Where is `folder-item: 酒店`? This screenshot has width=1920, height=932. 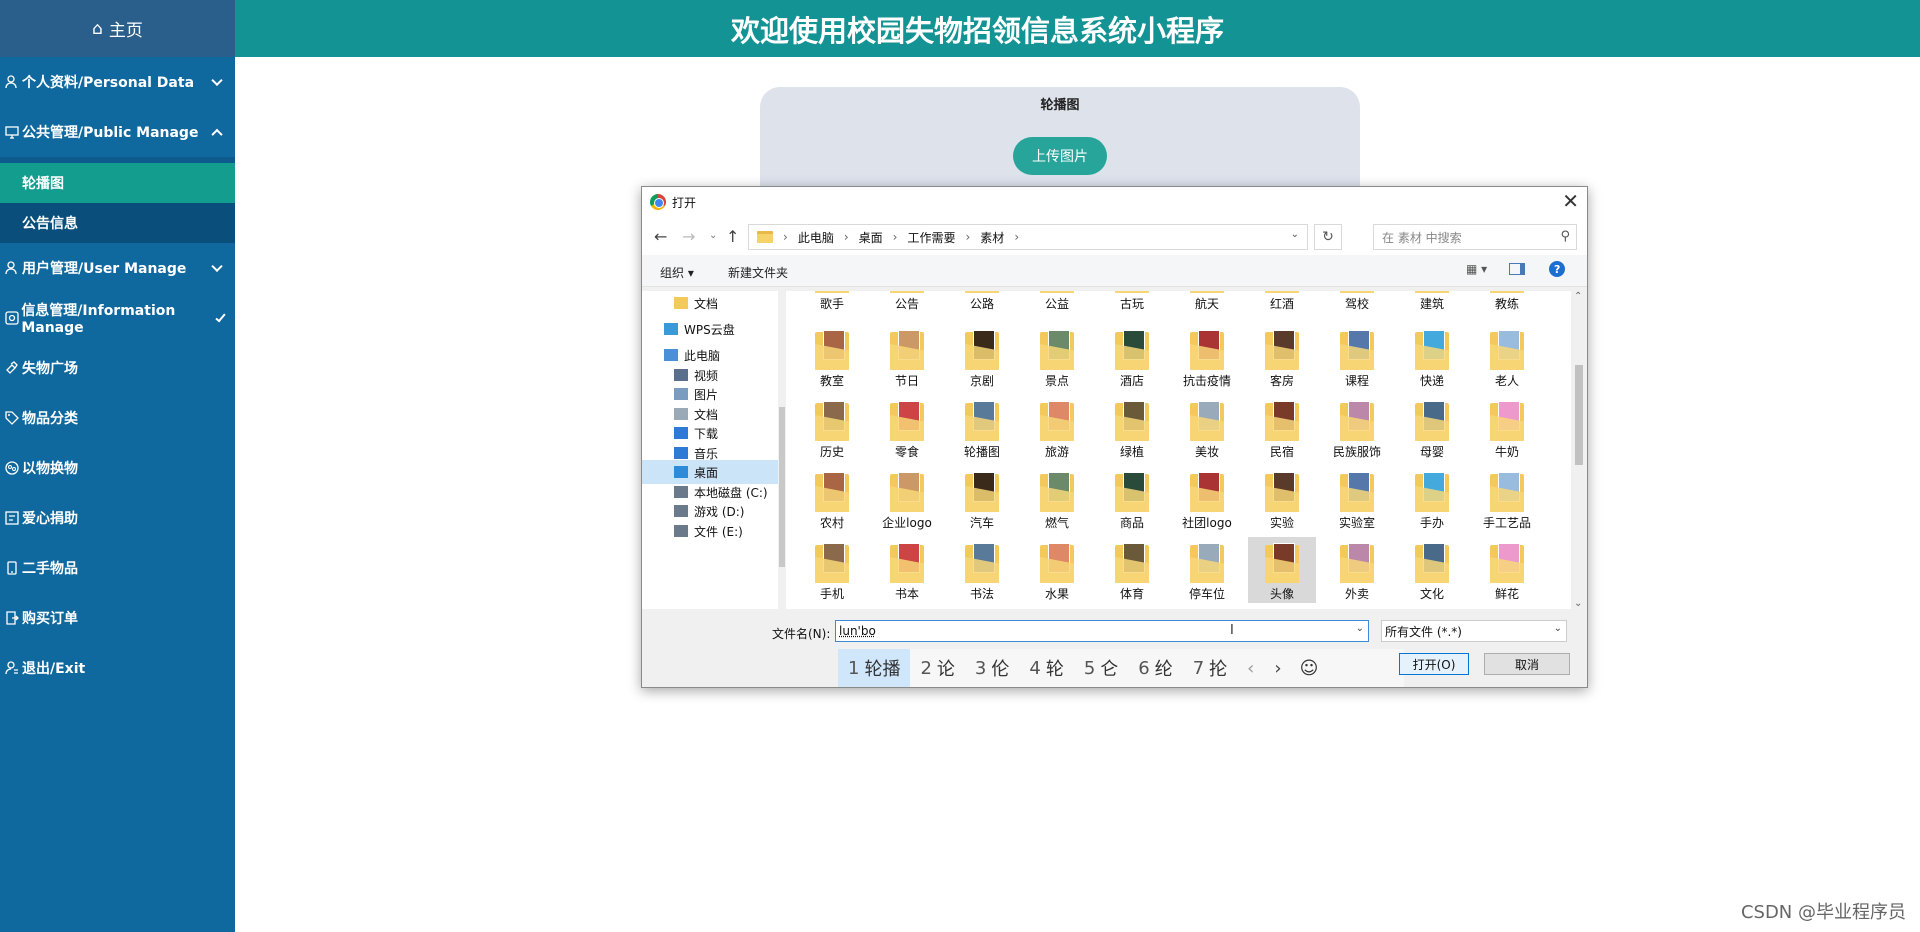
folder-item: 酒店 is located at coordinates (1132, 357).